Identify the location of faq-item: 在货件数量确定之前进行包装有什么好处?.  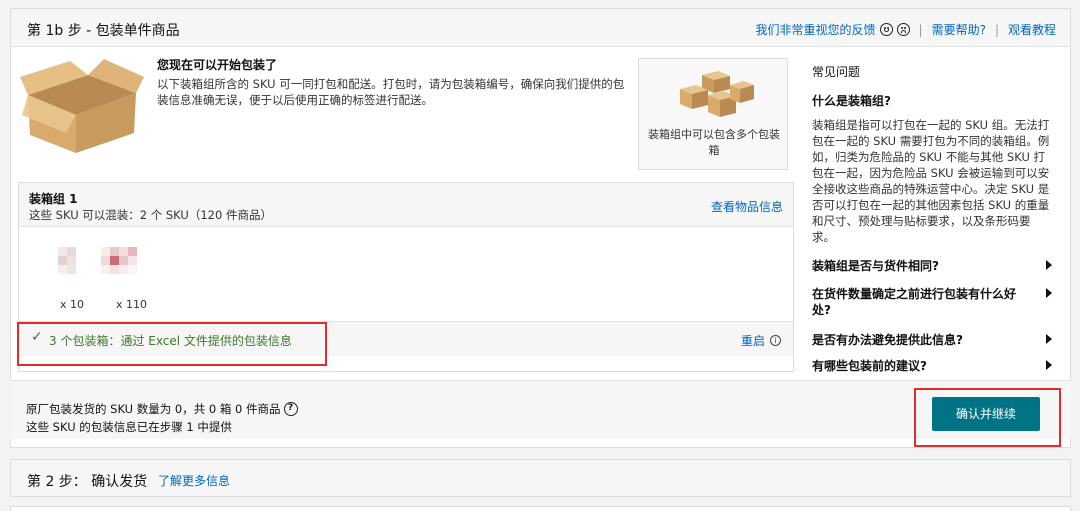
(932, 302).